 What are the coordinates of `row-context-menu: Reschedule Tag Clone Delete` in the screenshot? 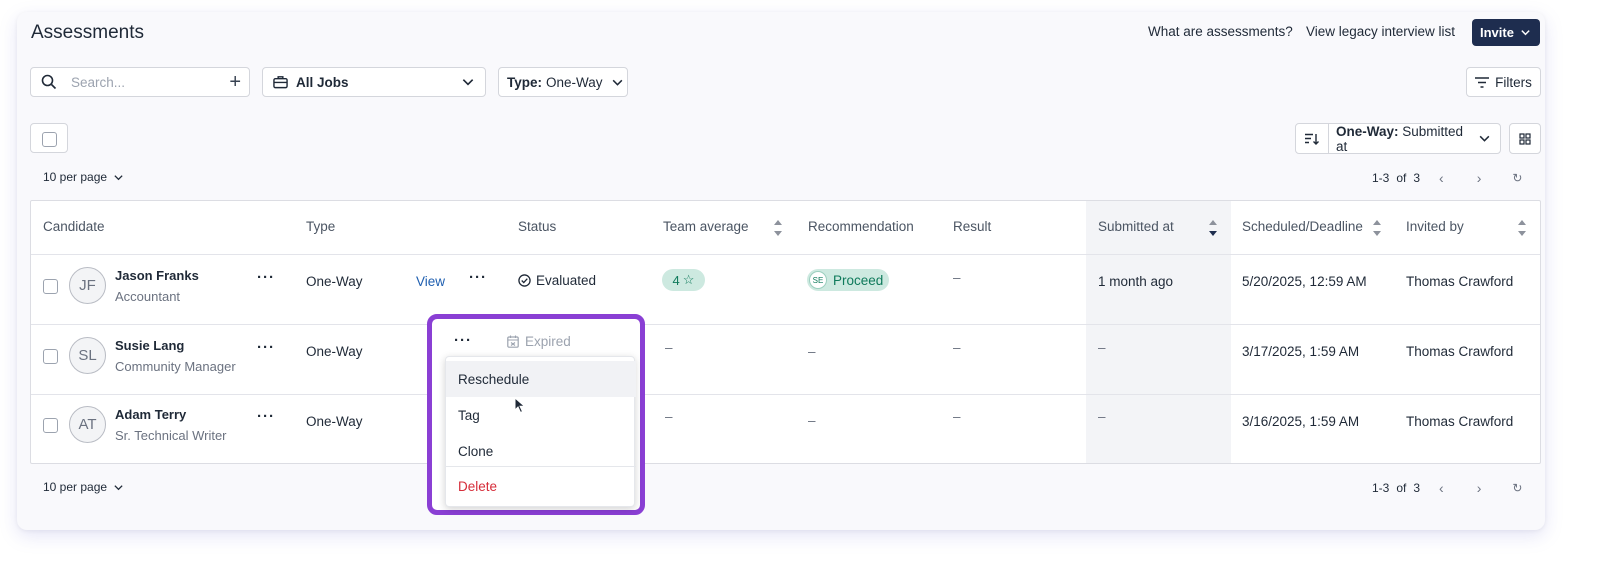 It's located at (540, 431).